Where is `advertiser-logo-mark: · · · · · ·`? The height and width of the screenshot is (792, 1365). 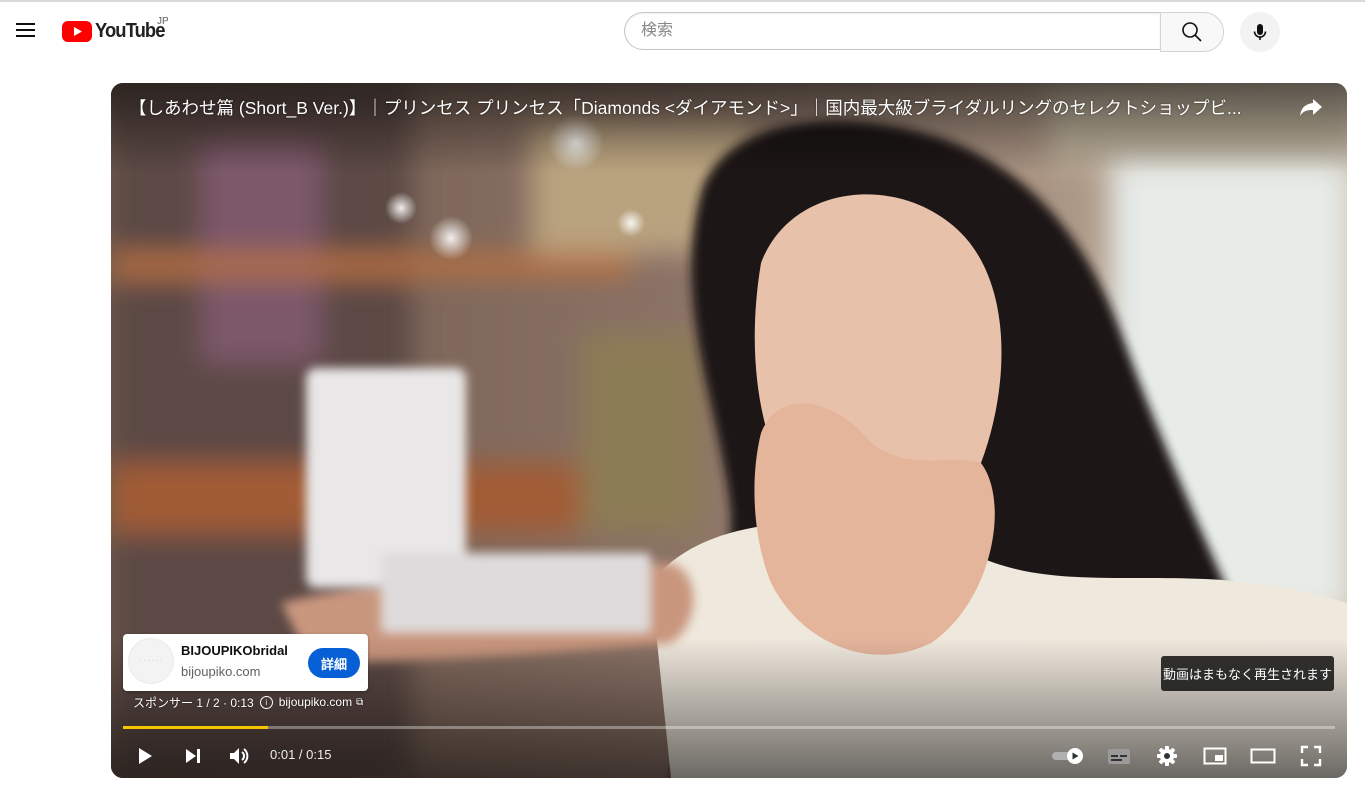
advertiser-logo-mark: · · · · · · is located at coordinates (151, 661).